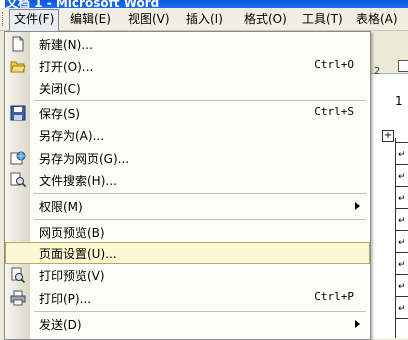  Describe the element at coordinates (204, 4) in the screenshot. I see `title-bar: 文档 1 - Microsoft Word` at that location.